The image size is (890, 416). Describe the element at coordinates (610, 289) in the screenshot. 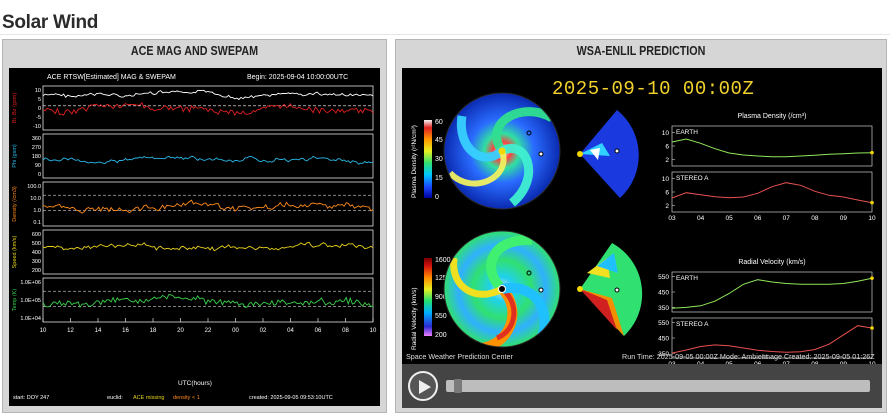

I see `velocity-meridional-wedge` at that location.